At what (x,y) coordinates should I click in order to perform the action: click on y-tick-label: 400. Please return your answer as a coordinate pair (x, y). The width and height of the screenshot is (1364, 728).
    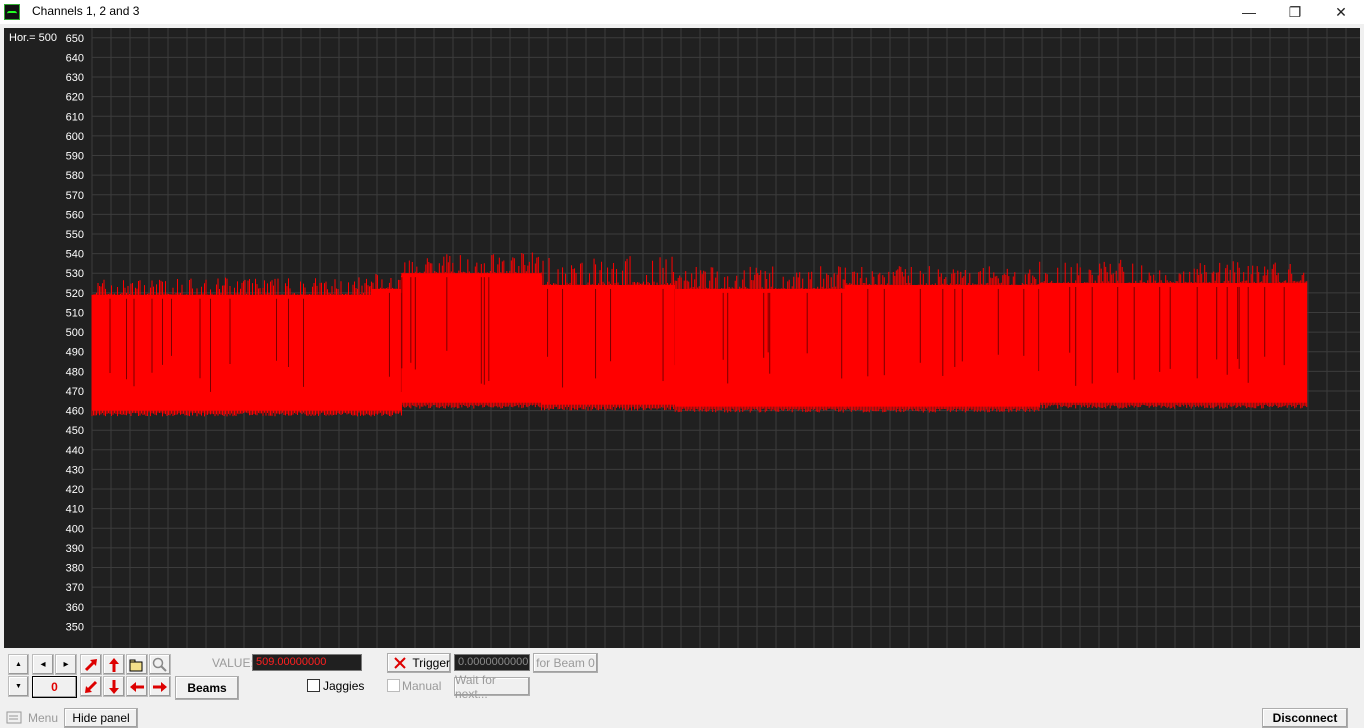
    Looking at the image, I should click on (75, 529).